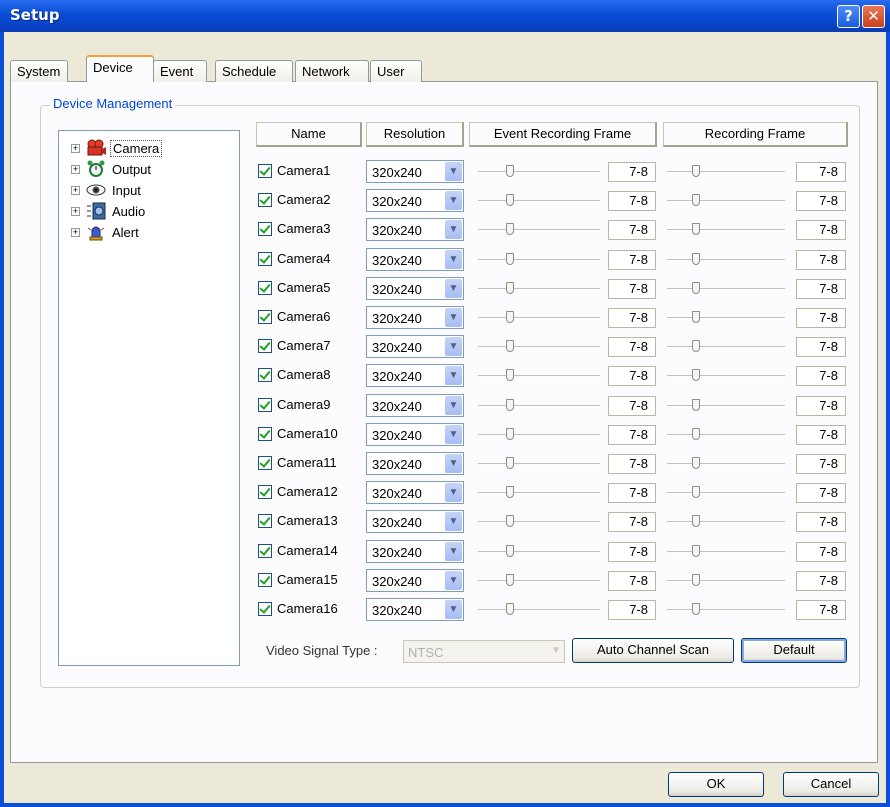 The width and height of the screenshot is (890, 807). What do you see at coordinates (484, 651) in the screenshot?
I see `video-signal-select: NTSC ▼` at bounding box center [484, 651].